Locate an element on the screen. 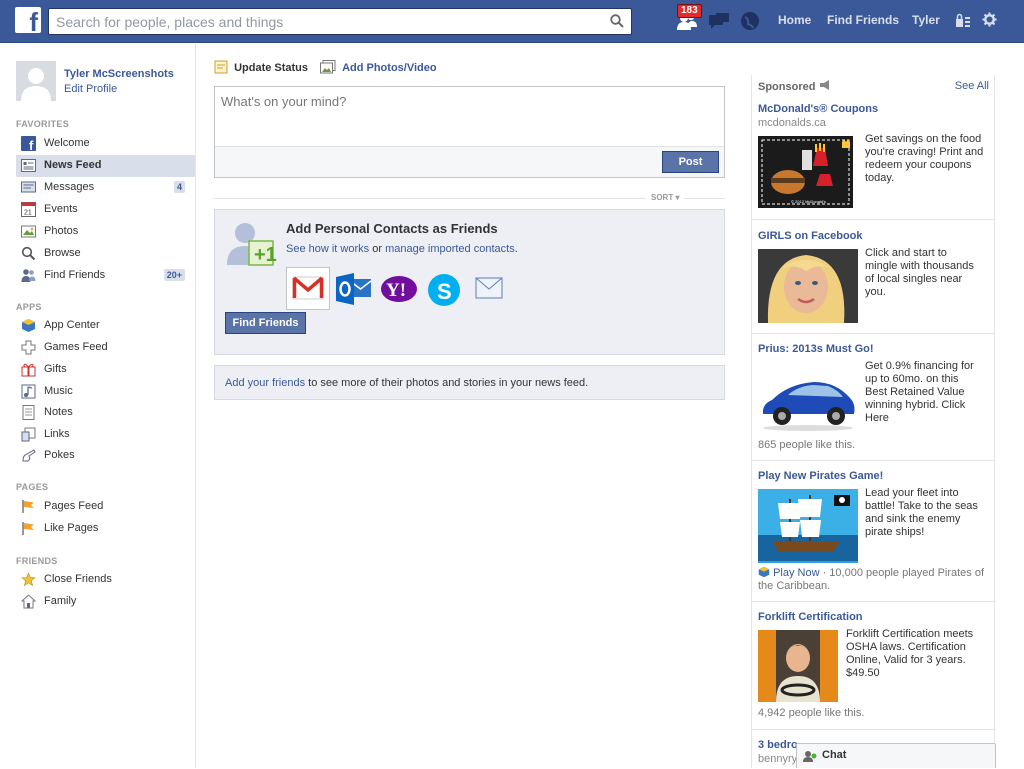 This screenshot has width=1024, height=769. see-how-it-works-link: See how it works is located at coordinates (327, 249).